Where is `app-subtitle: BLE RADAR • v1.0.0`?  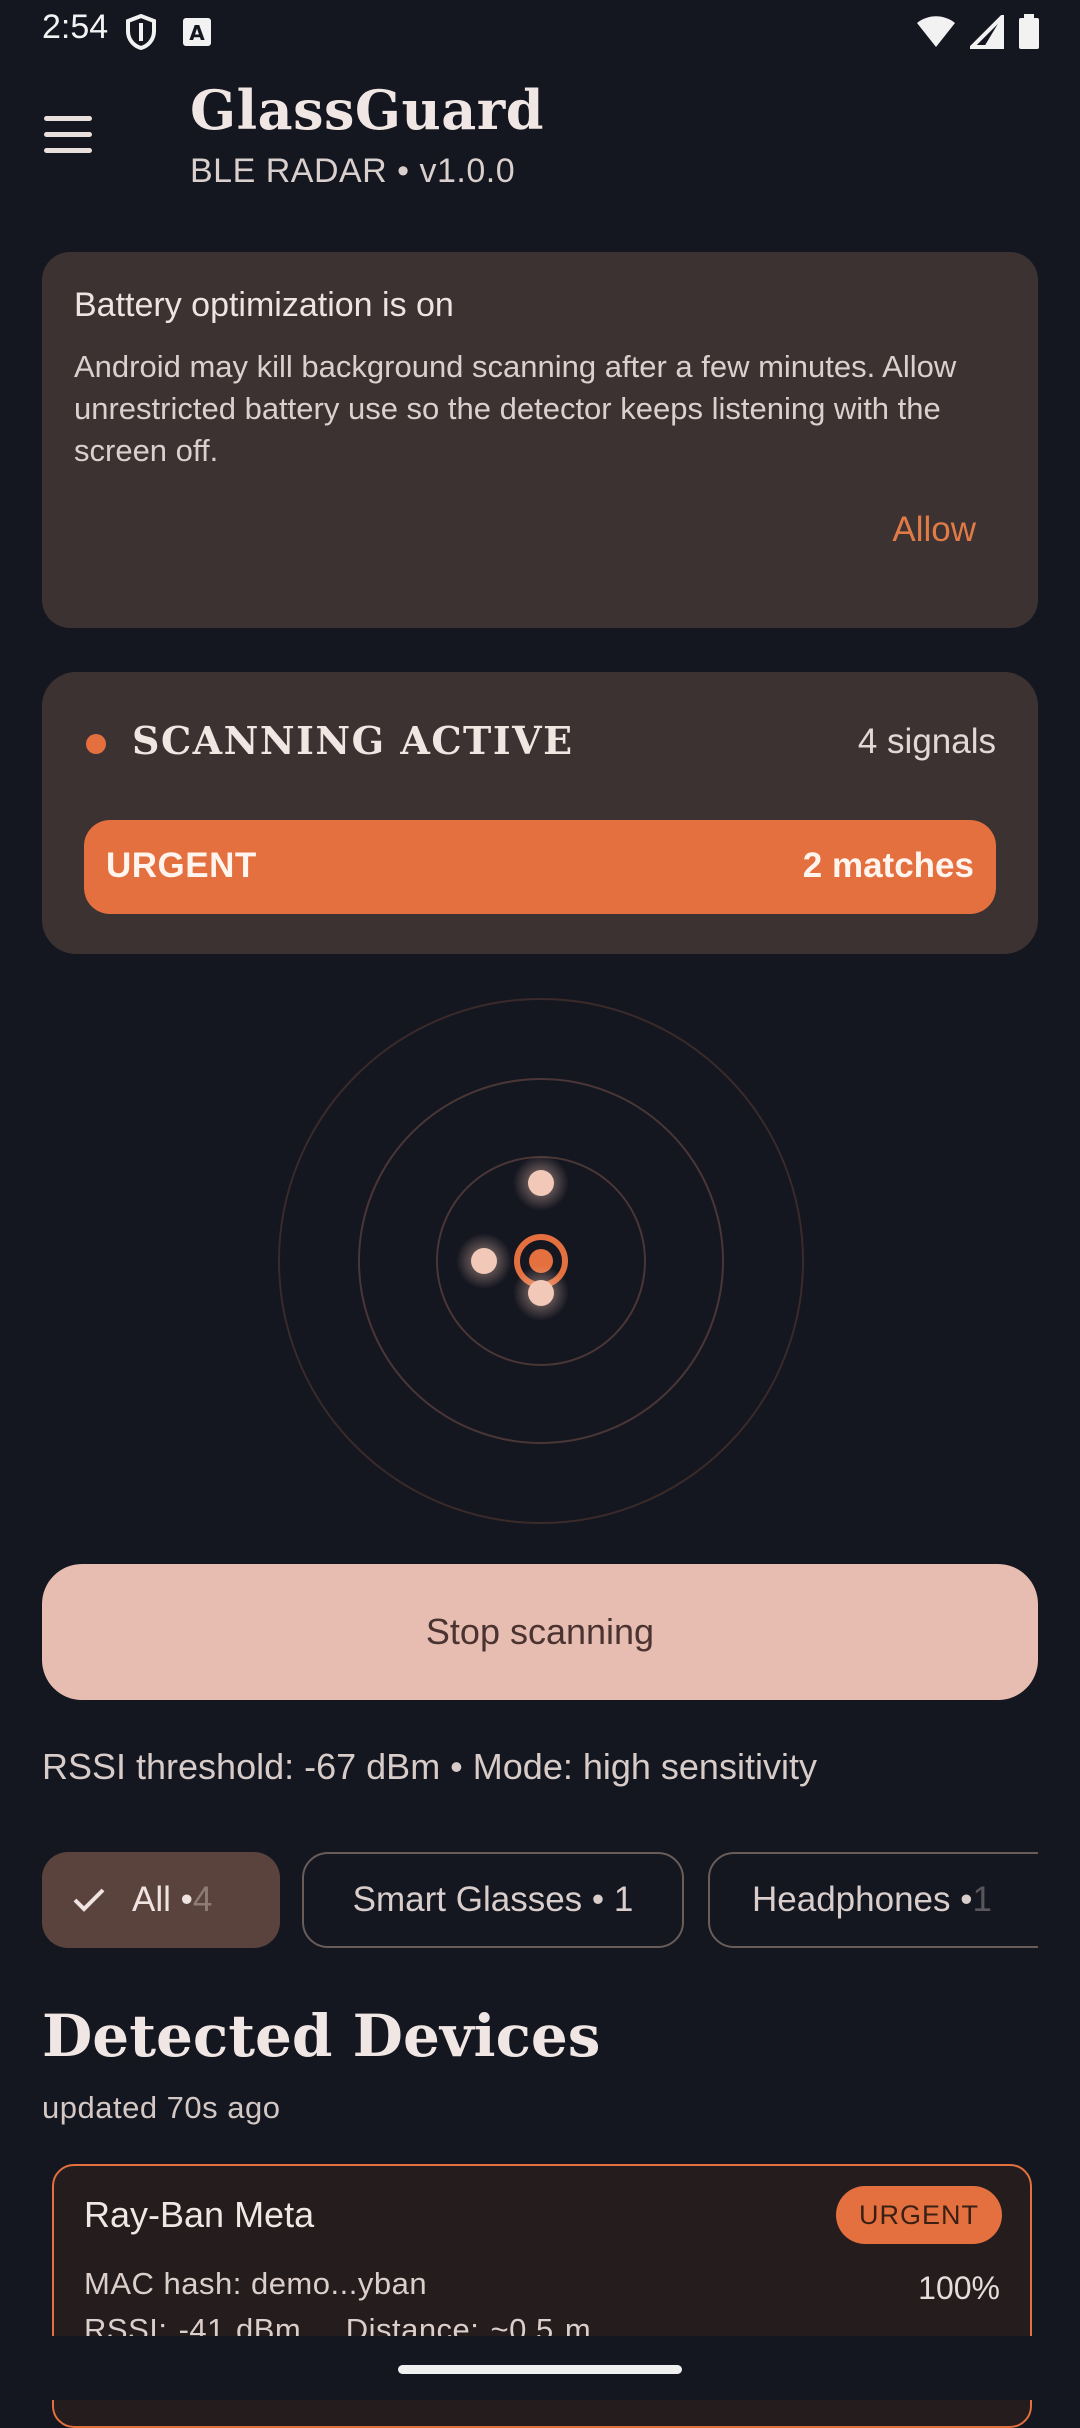 app-subtitle: BLE RADAR • v1.0.0 is located at coordinates (353, 171).